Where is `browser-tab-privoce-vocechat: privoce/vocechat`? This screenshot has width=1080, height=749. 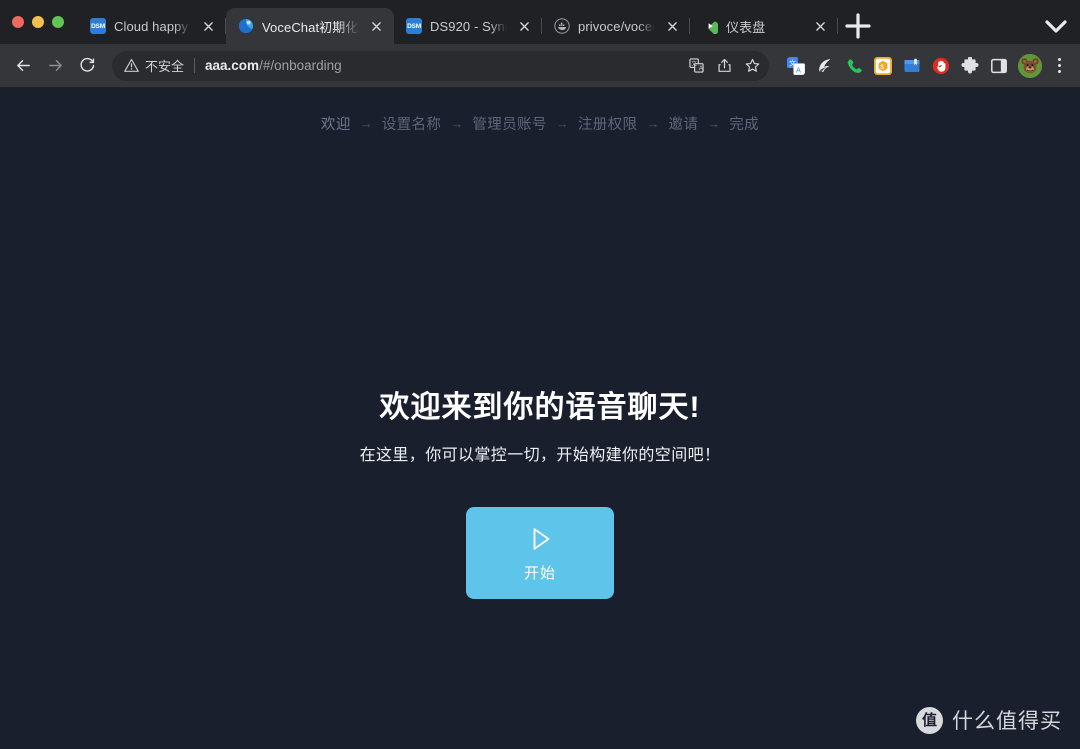 browser-tab-privoce-vocechat: privoce/vocechat is located at coordinates (616, 26).